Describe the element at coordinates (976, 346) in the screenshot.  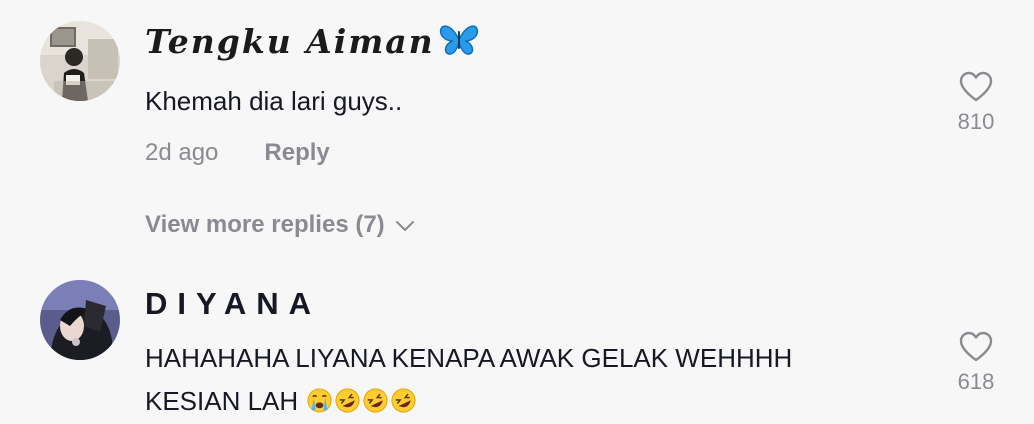
I see `heart-icon` at that location.